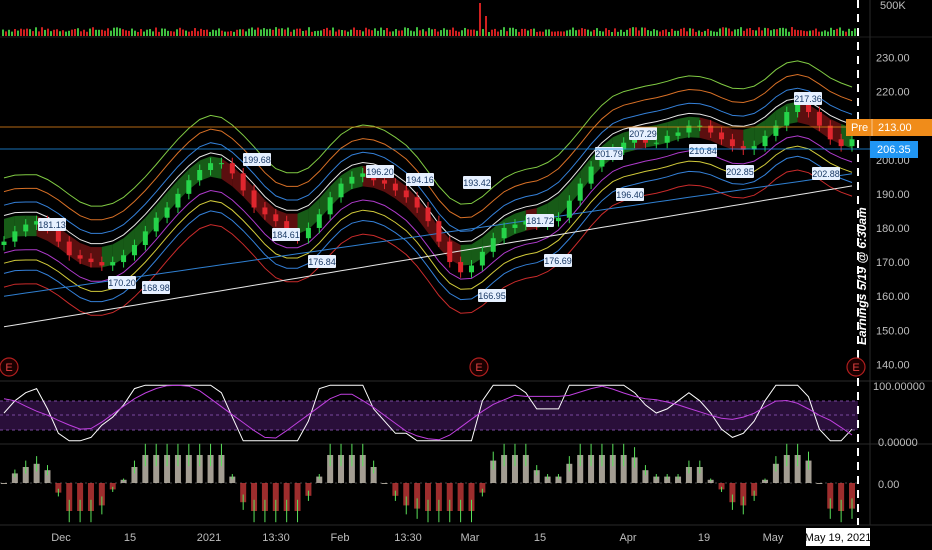 This screenshot has width=932, height=550. What do you see at coordinates (479, 367) in the screenshot?
I see `earnings-badge-2: E` at bounding box center [479, 367].